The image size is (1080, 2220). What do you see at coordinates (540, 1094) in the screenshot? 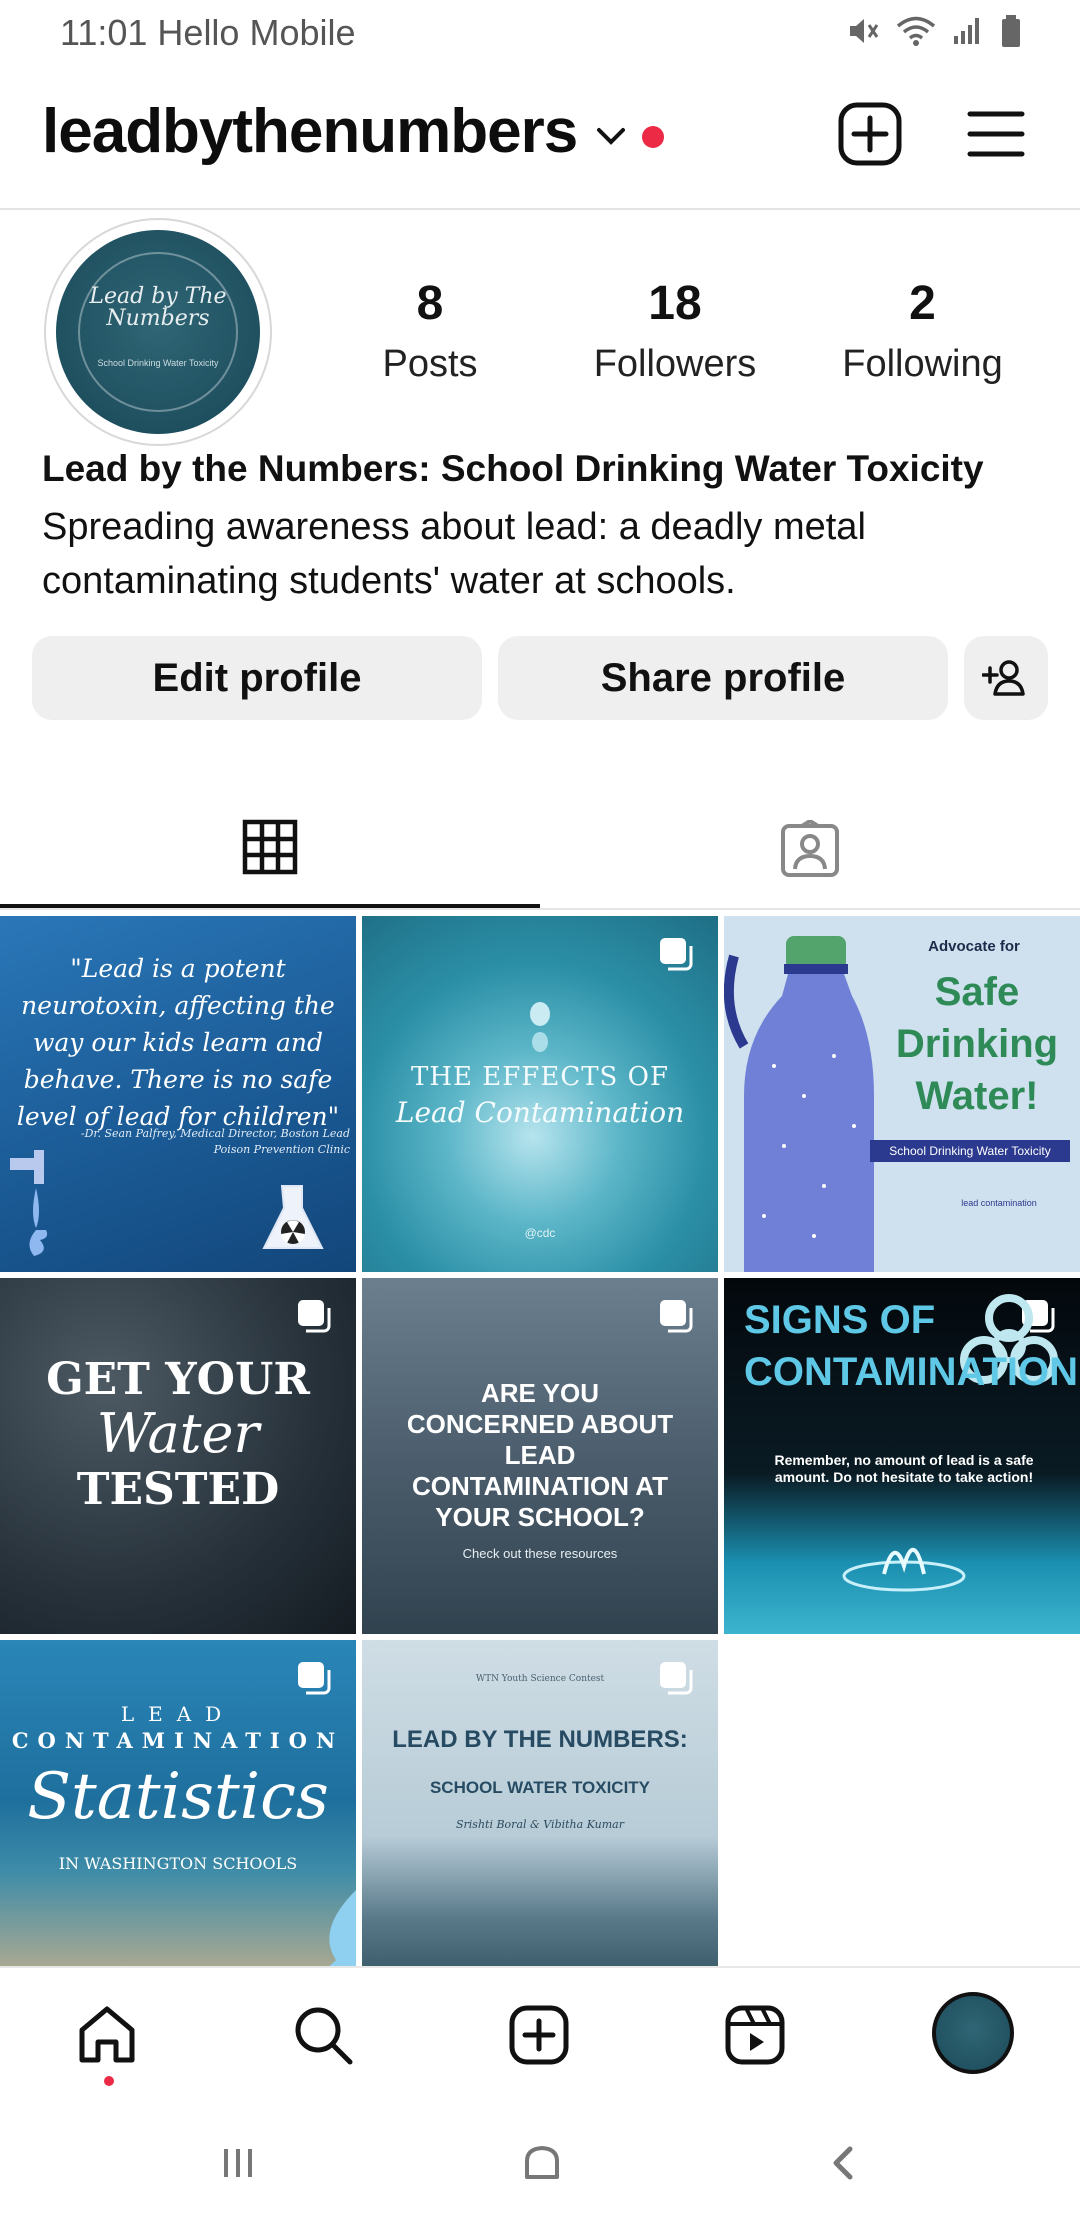
I see `post-thumbnail-2: THE EFFECTS OF Lead Contamination @cdc` at bounding box center [540, 1094].